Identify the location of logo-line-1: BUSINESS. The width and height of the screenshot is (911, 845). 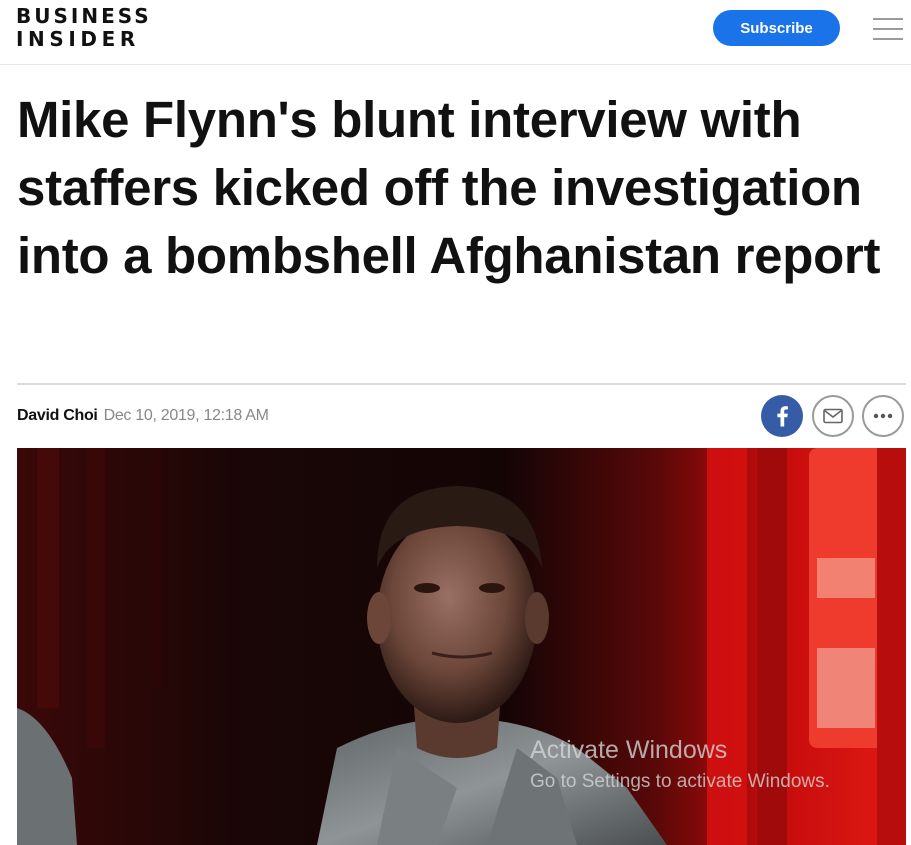
(84, 16).